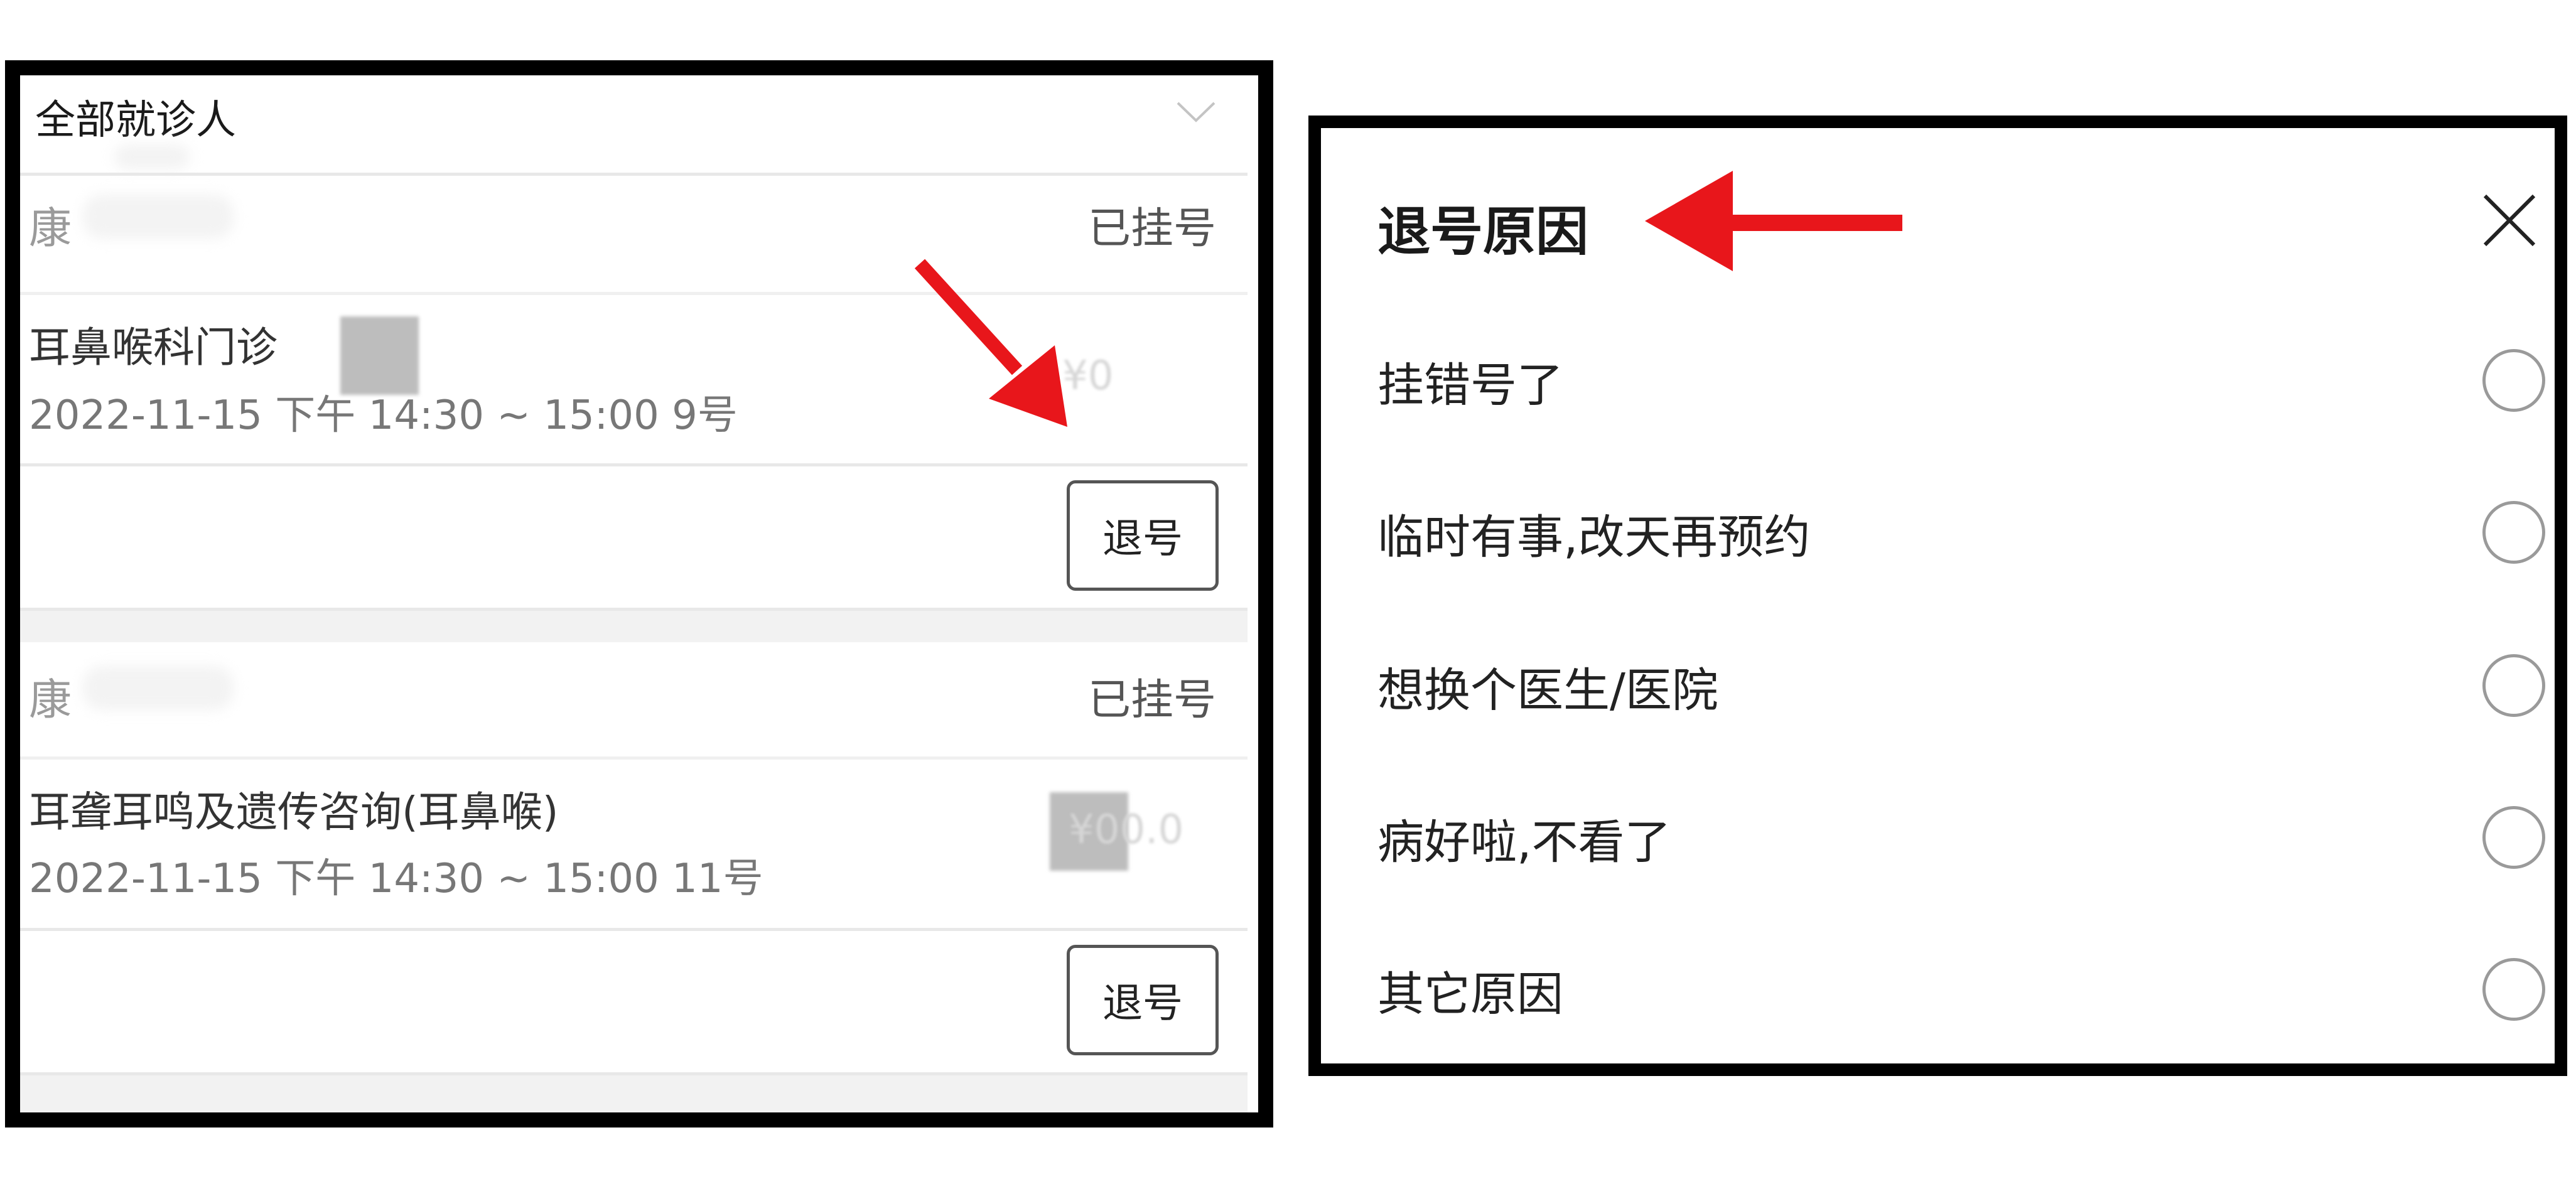 This screenshot has width=2576, height=1184. What do you see at coordinates (1470, 385) in the screenshot?
I see `reason-label: 挂错号了` at bounding box center [1470, 385].